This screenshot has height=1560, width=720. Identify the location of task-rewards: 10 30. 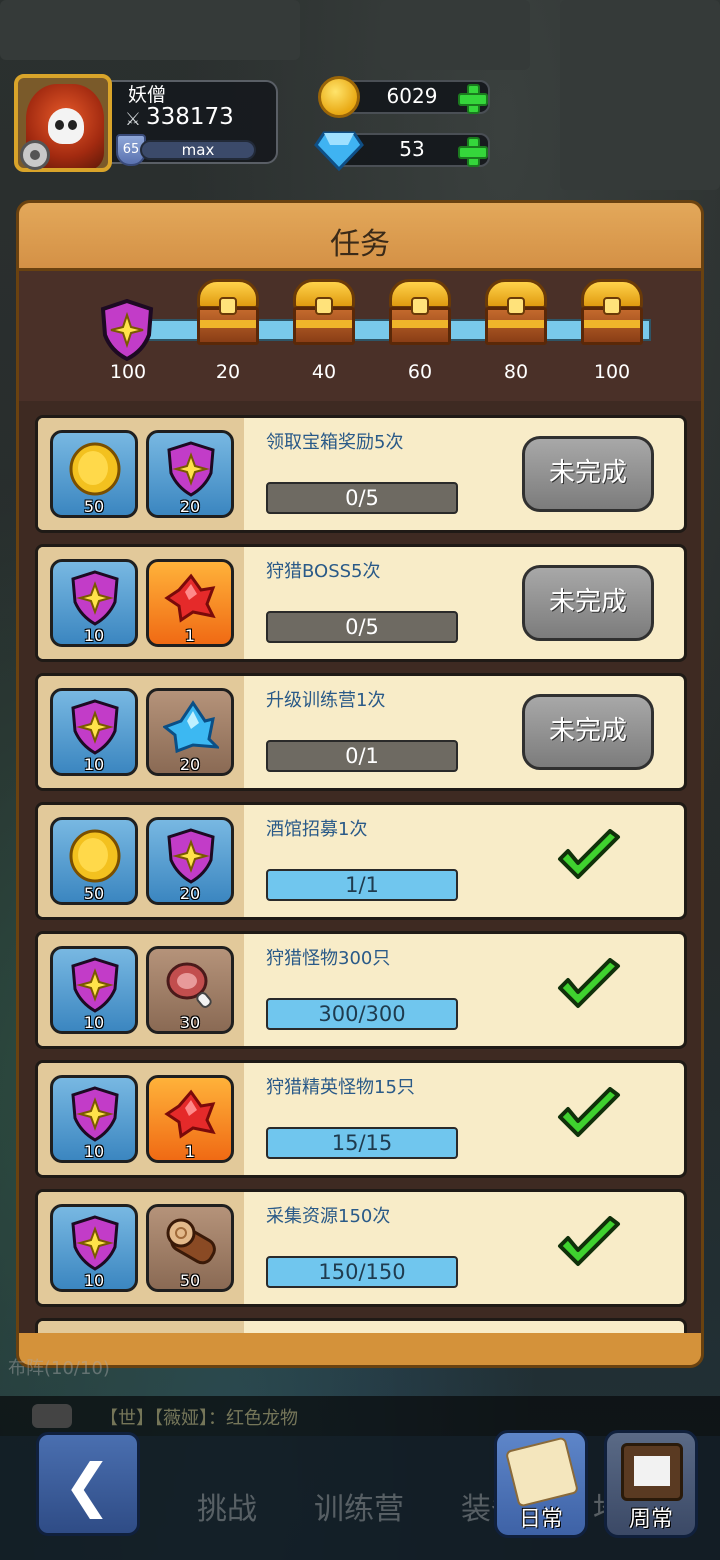
(141, 990).